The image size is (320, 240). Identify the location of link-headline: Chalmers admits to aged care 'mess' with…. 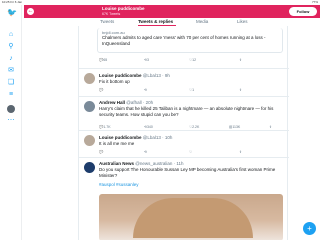
(191, 40).